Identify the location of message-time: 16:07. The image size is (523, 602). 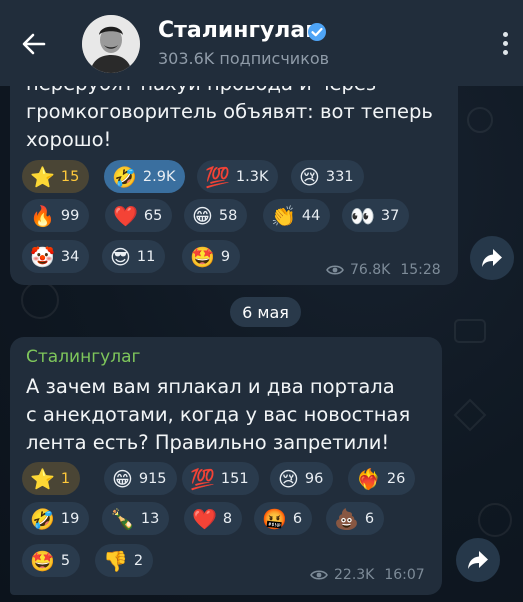
(404, 575).